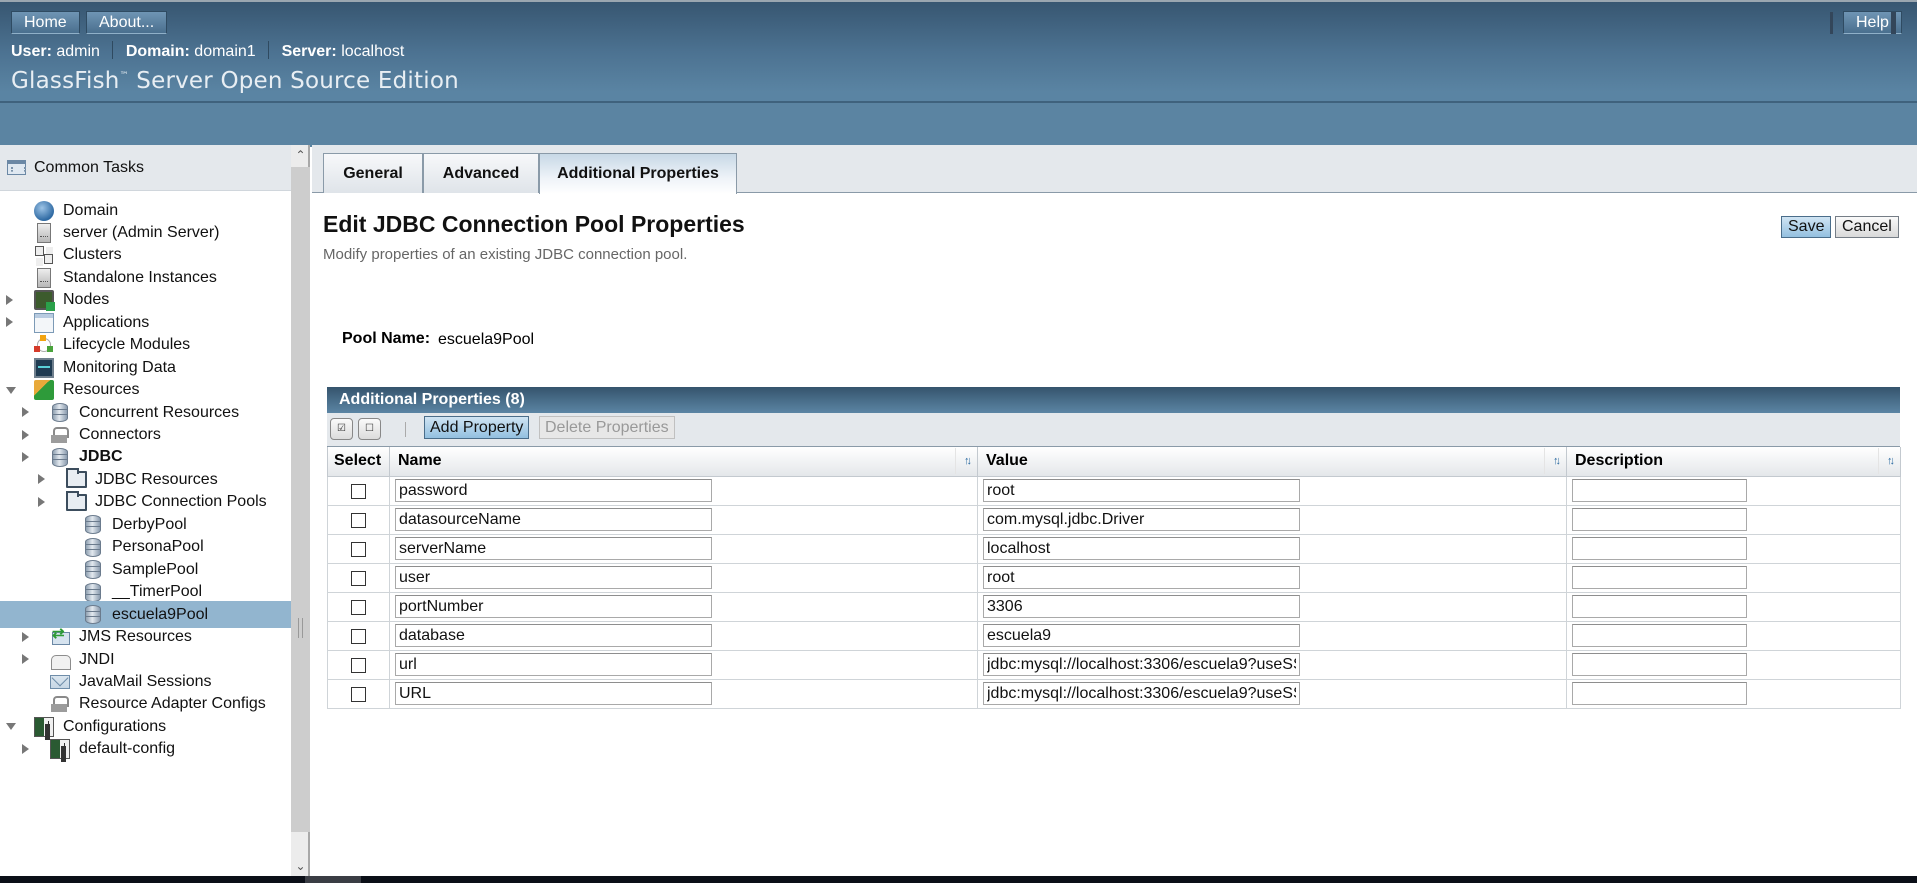  I want to click on tree-item-label: JDBC Connection Pools, so click(181, 502).